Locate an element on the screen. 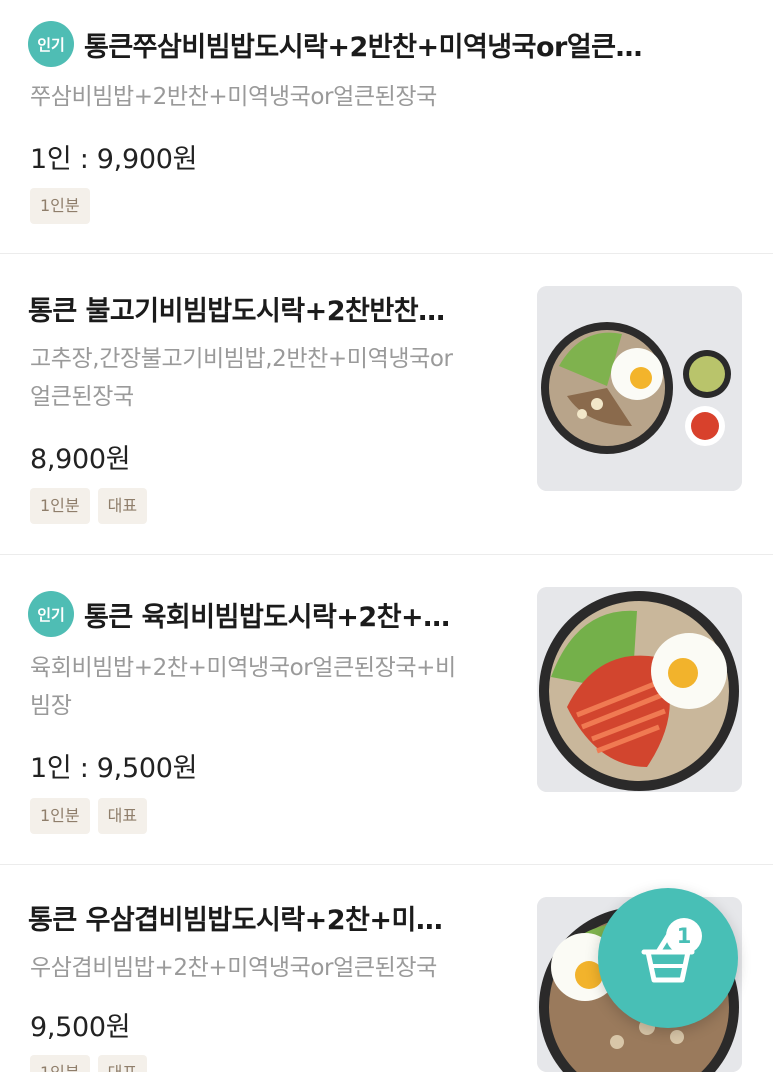 The image size is (773, 1072). item-price: 1인 : 9,500원 is located at coordinates (114, 768).